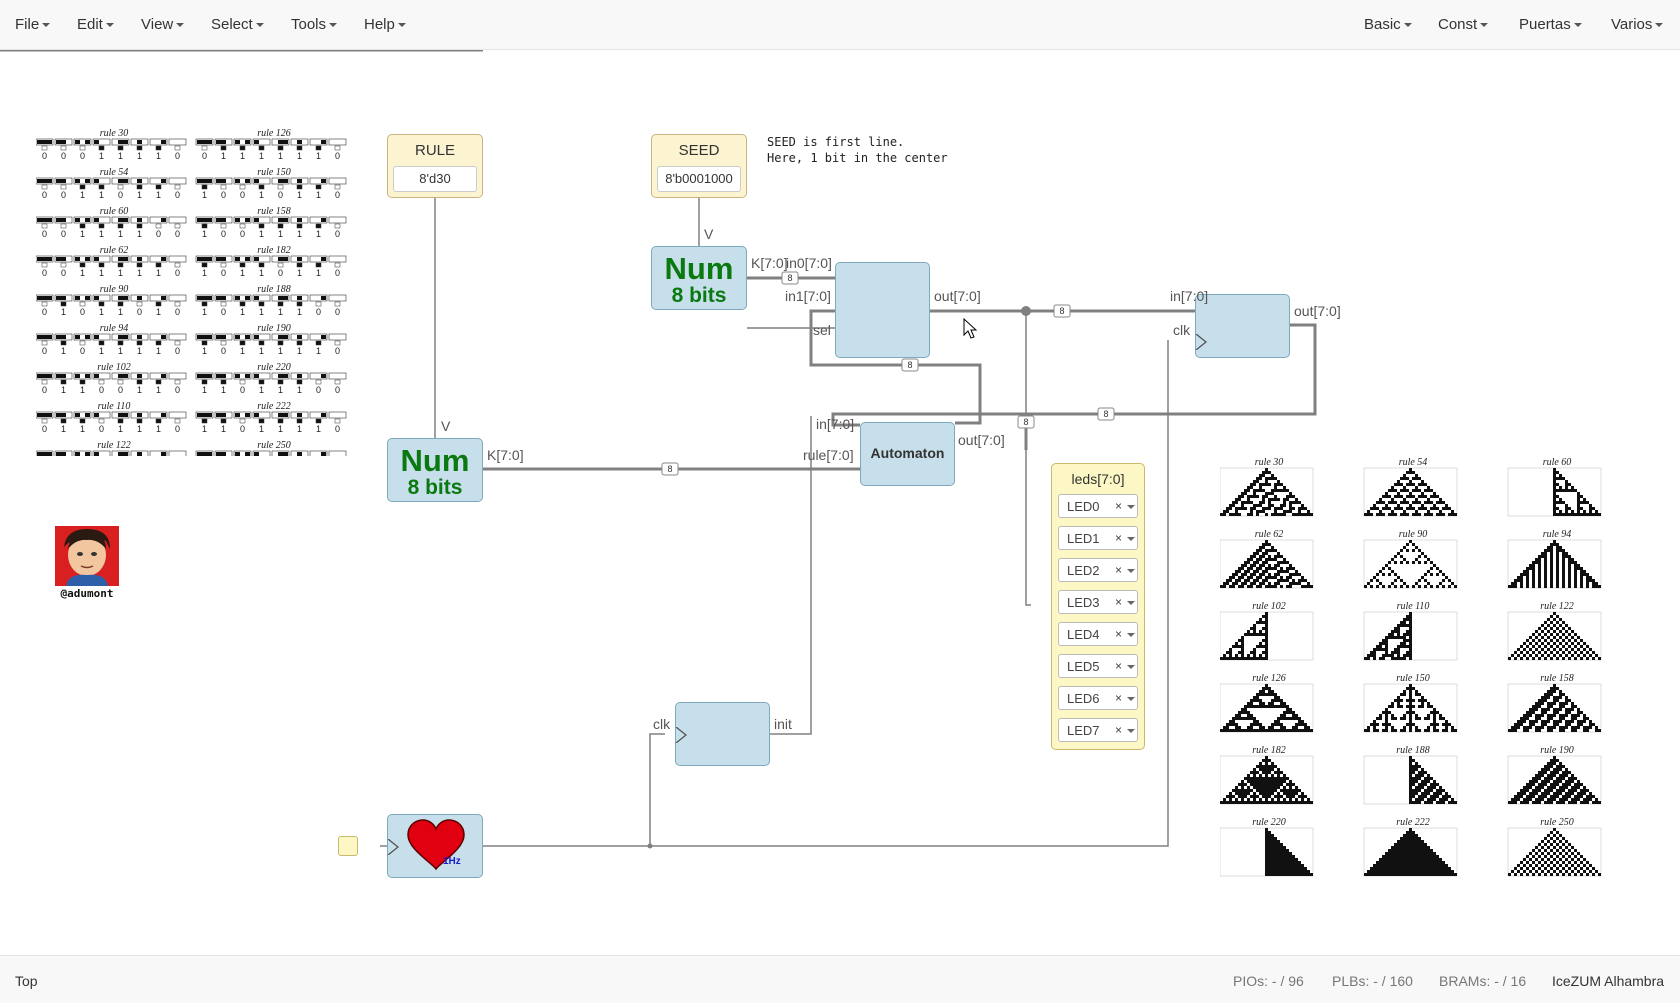 The width and height of the screenshot is (1680, 1003). What do you see at coordinates (1098, 506) in the screenshot?
I see `led-select-0: LED0 ×` at bounding box center [1098, 506].